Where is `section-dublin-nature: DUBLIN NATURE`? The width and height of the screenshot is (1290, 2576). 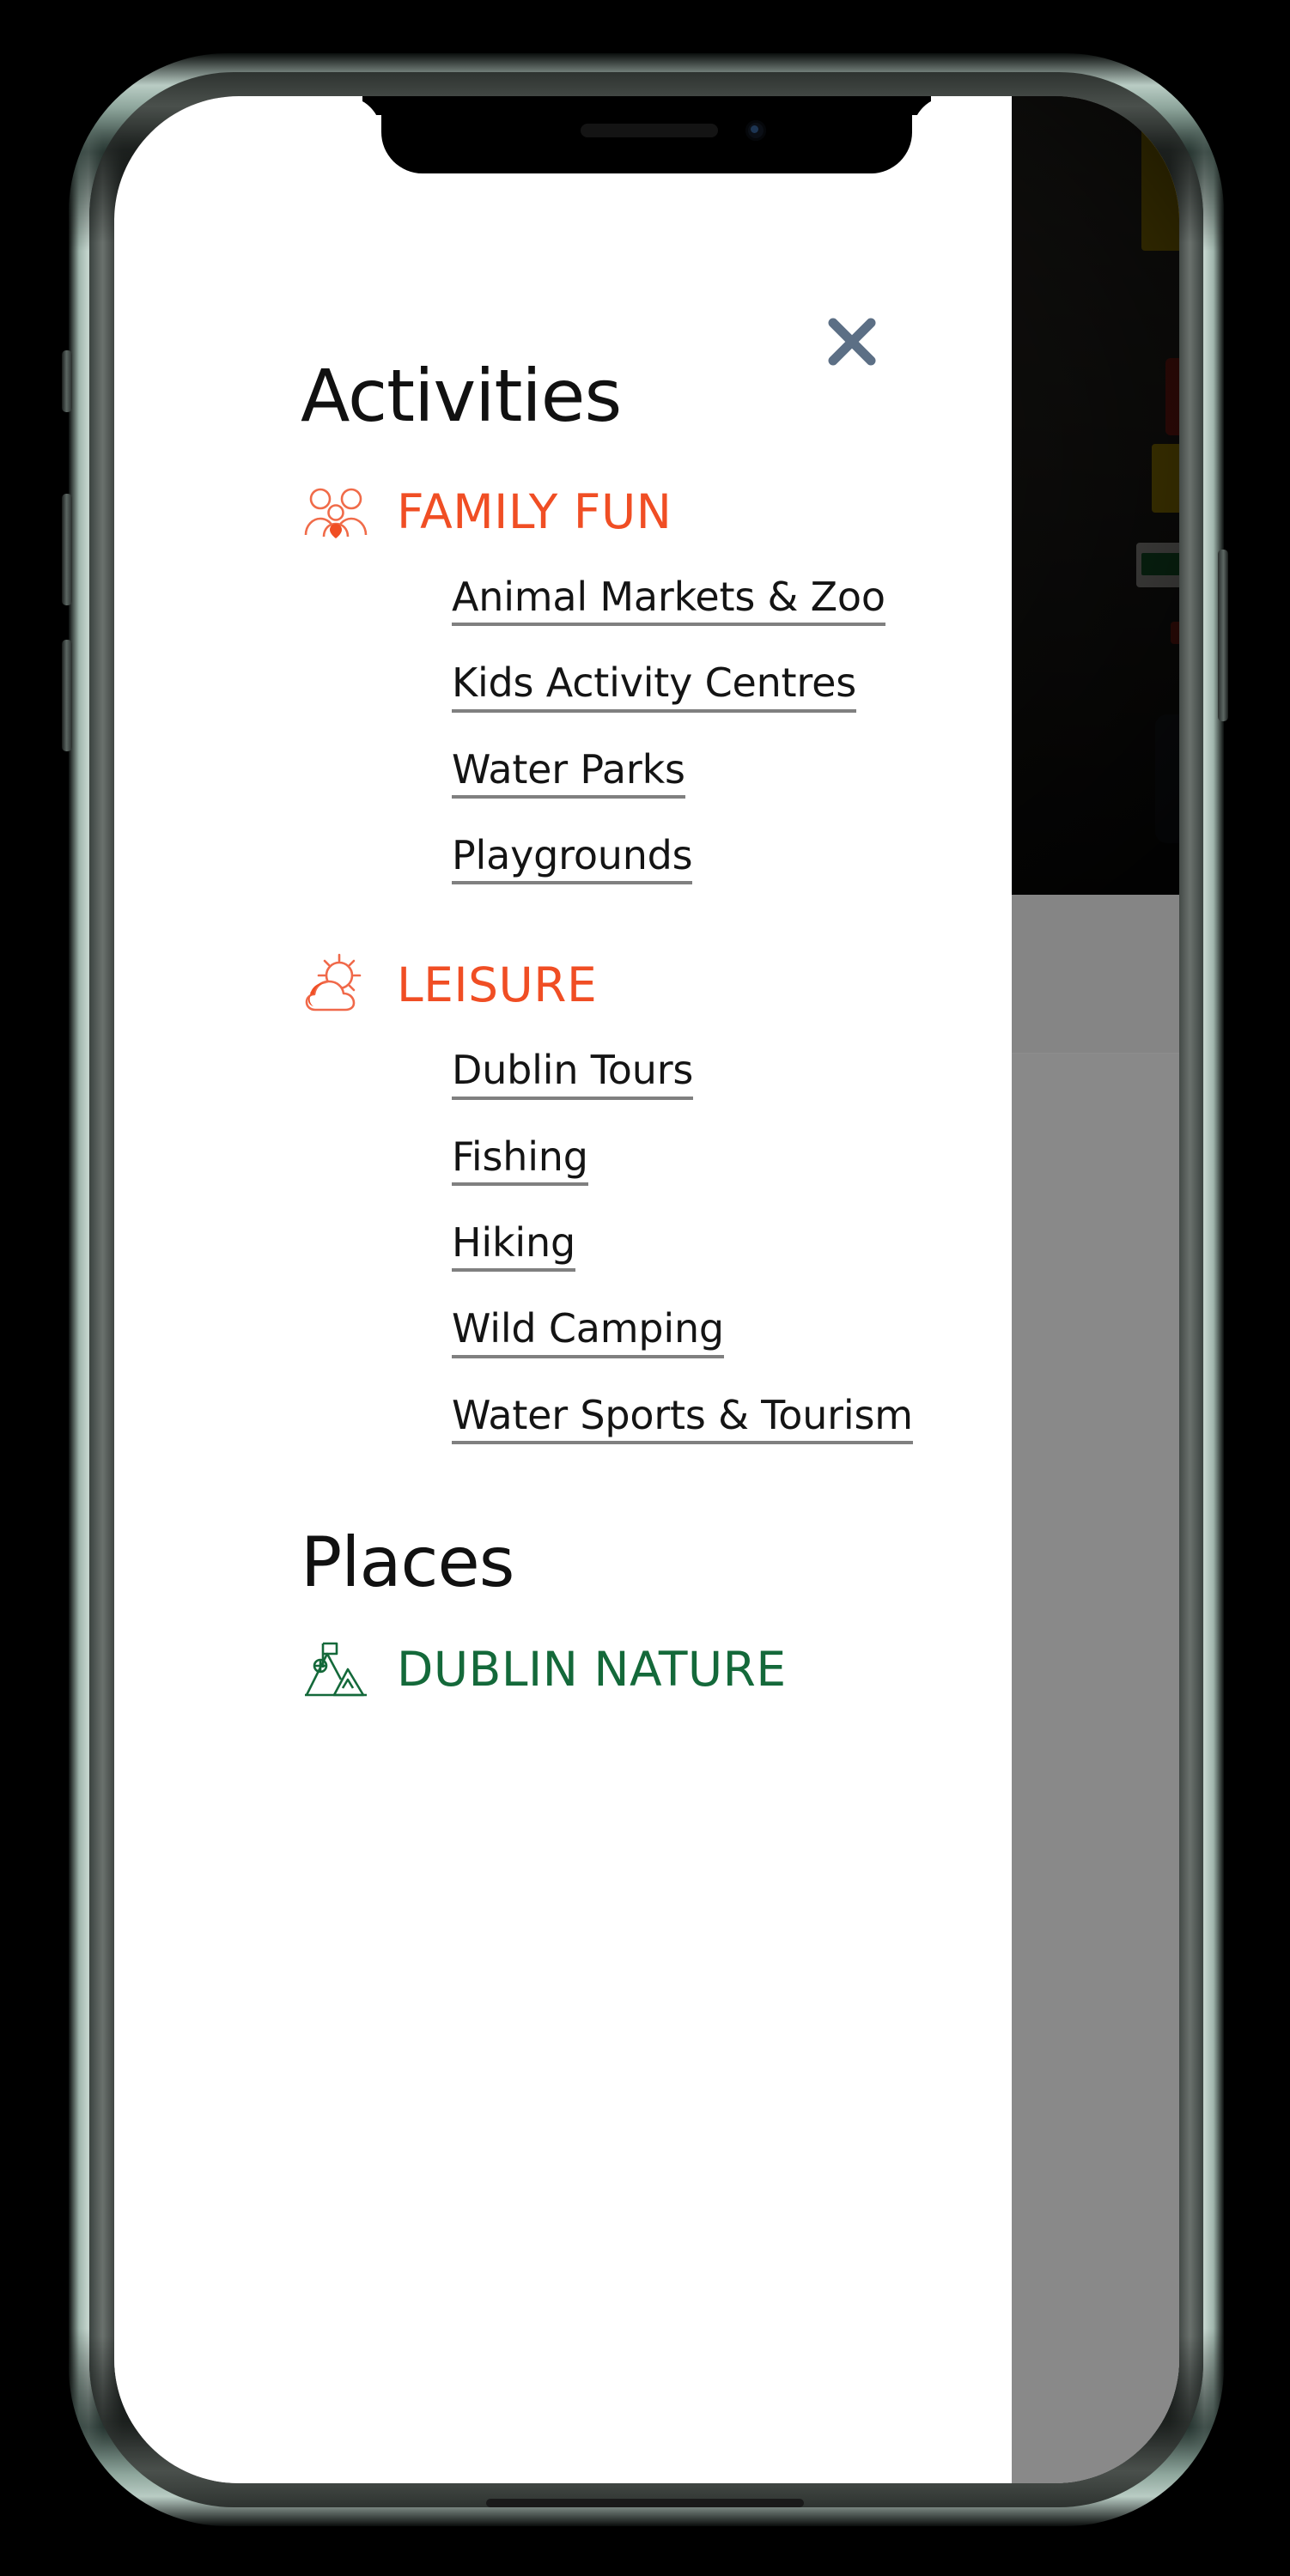
section-dublin-nature: DUBLIN NATURE is located at coordinates (639, 1671).